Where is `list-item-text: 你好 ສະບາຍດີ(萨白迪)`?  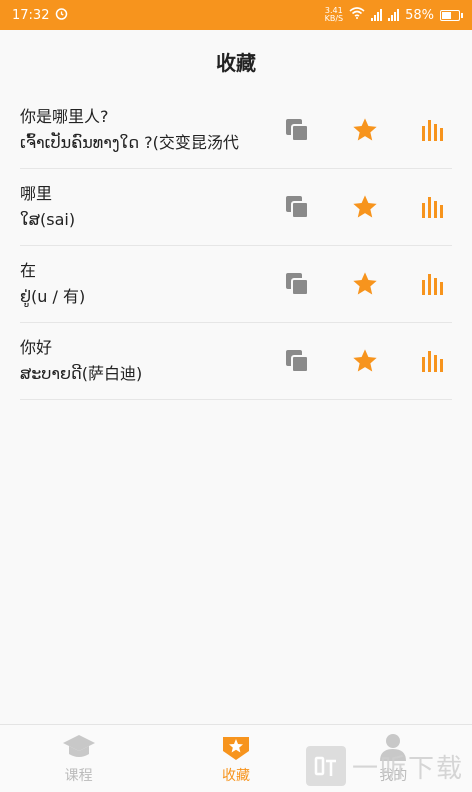 list-item-text: 你好 ສະບາຍດີ(萨白迪) is located at coordinates (151, 361).